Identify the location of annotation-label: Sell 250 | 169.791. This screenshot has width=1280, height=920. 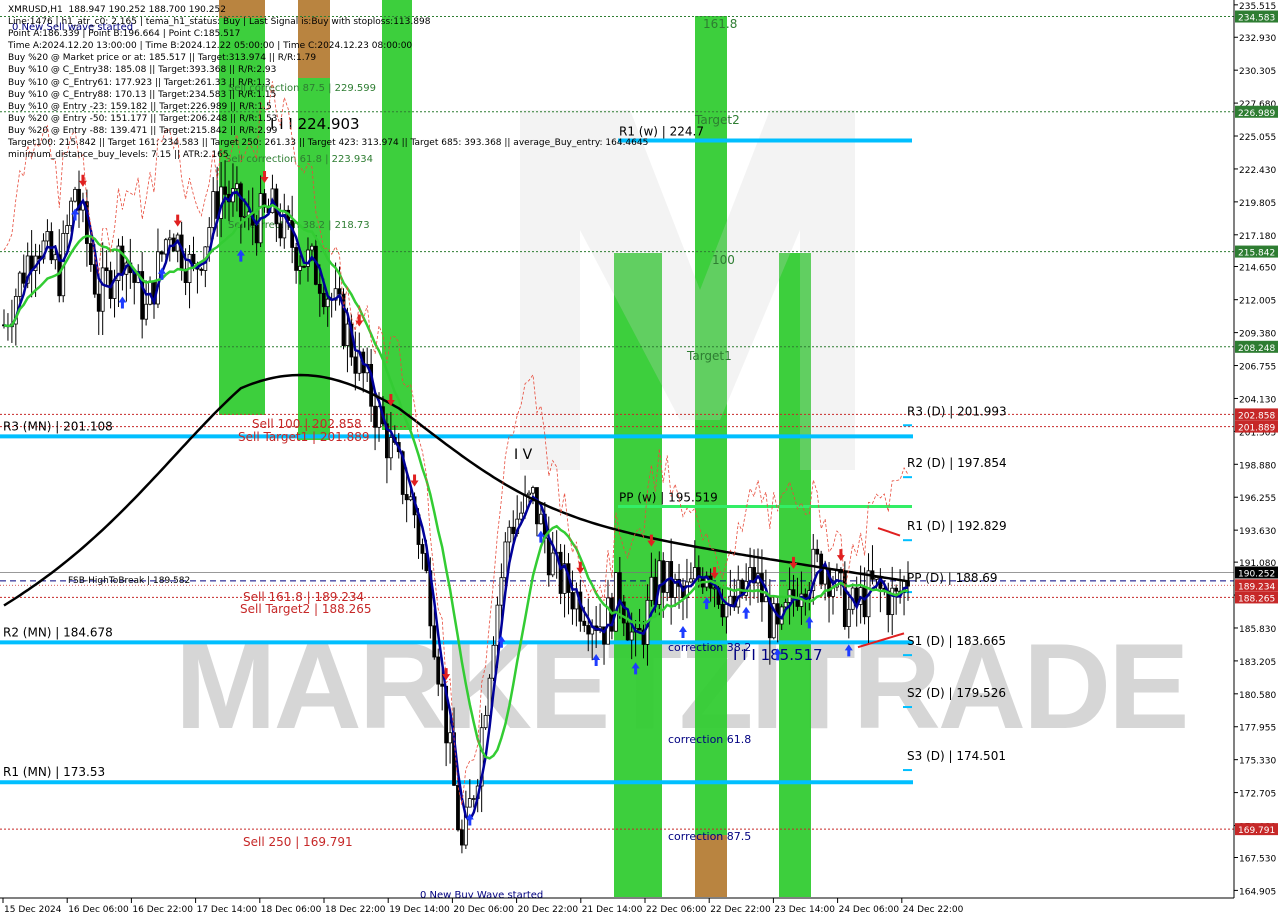
(298, 842).